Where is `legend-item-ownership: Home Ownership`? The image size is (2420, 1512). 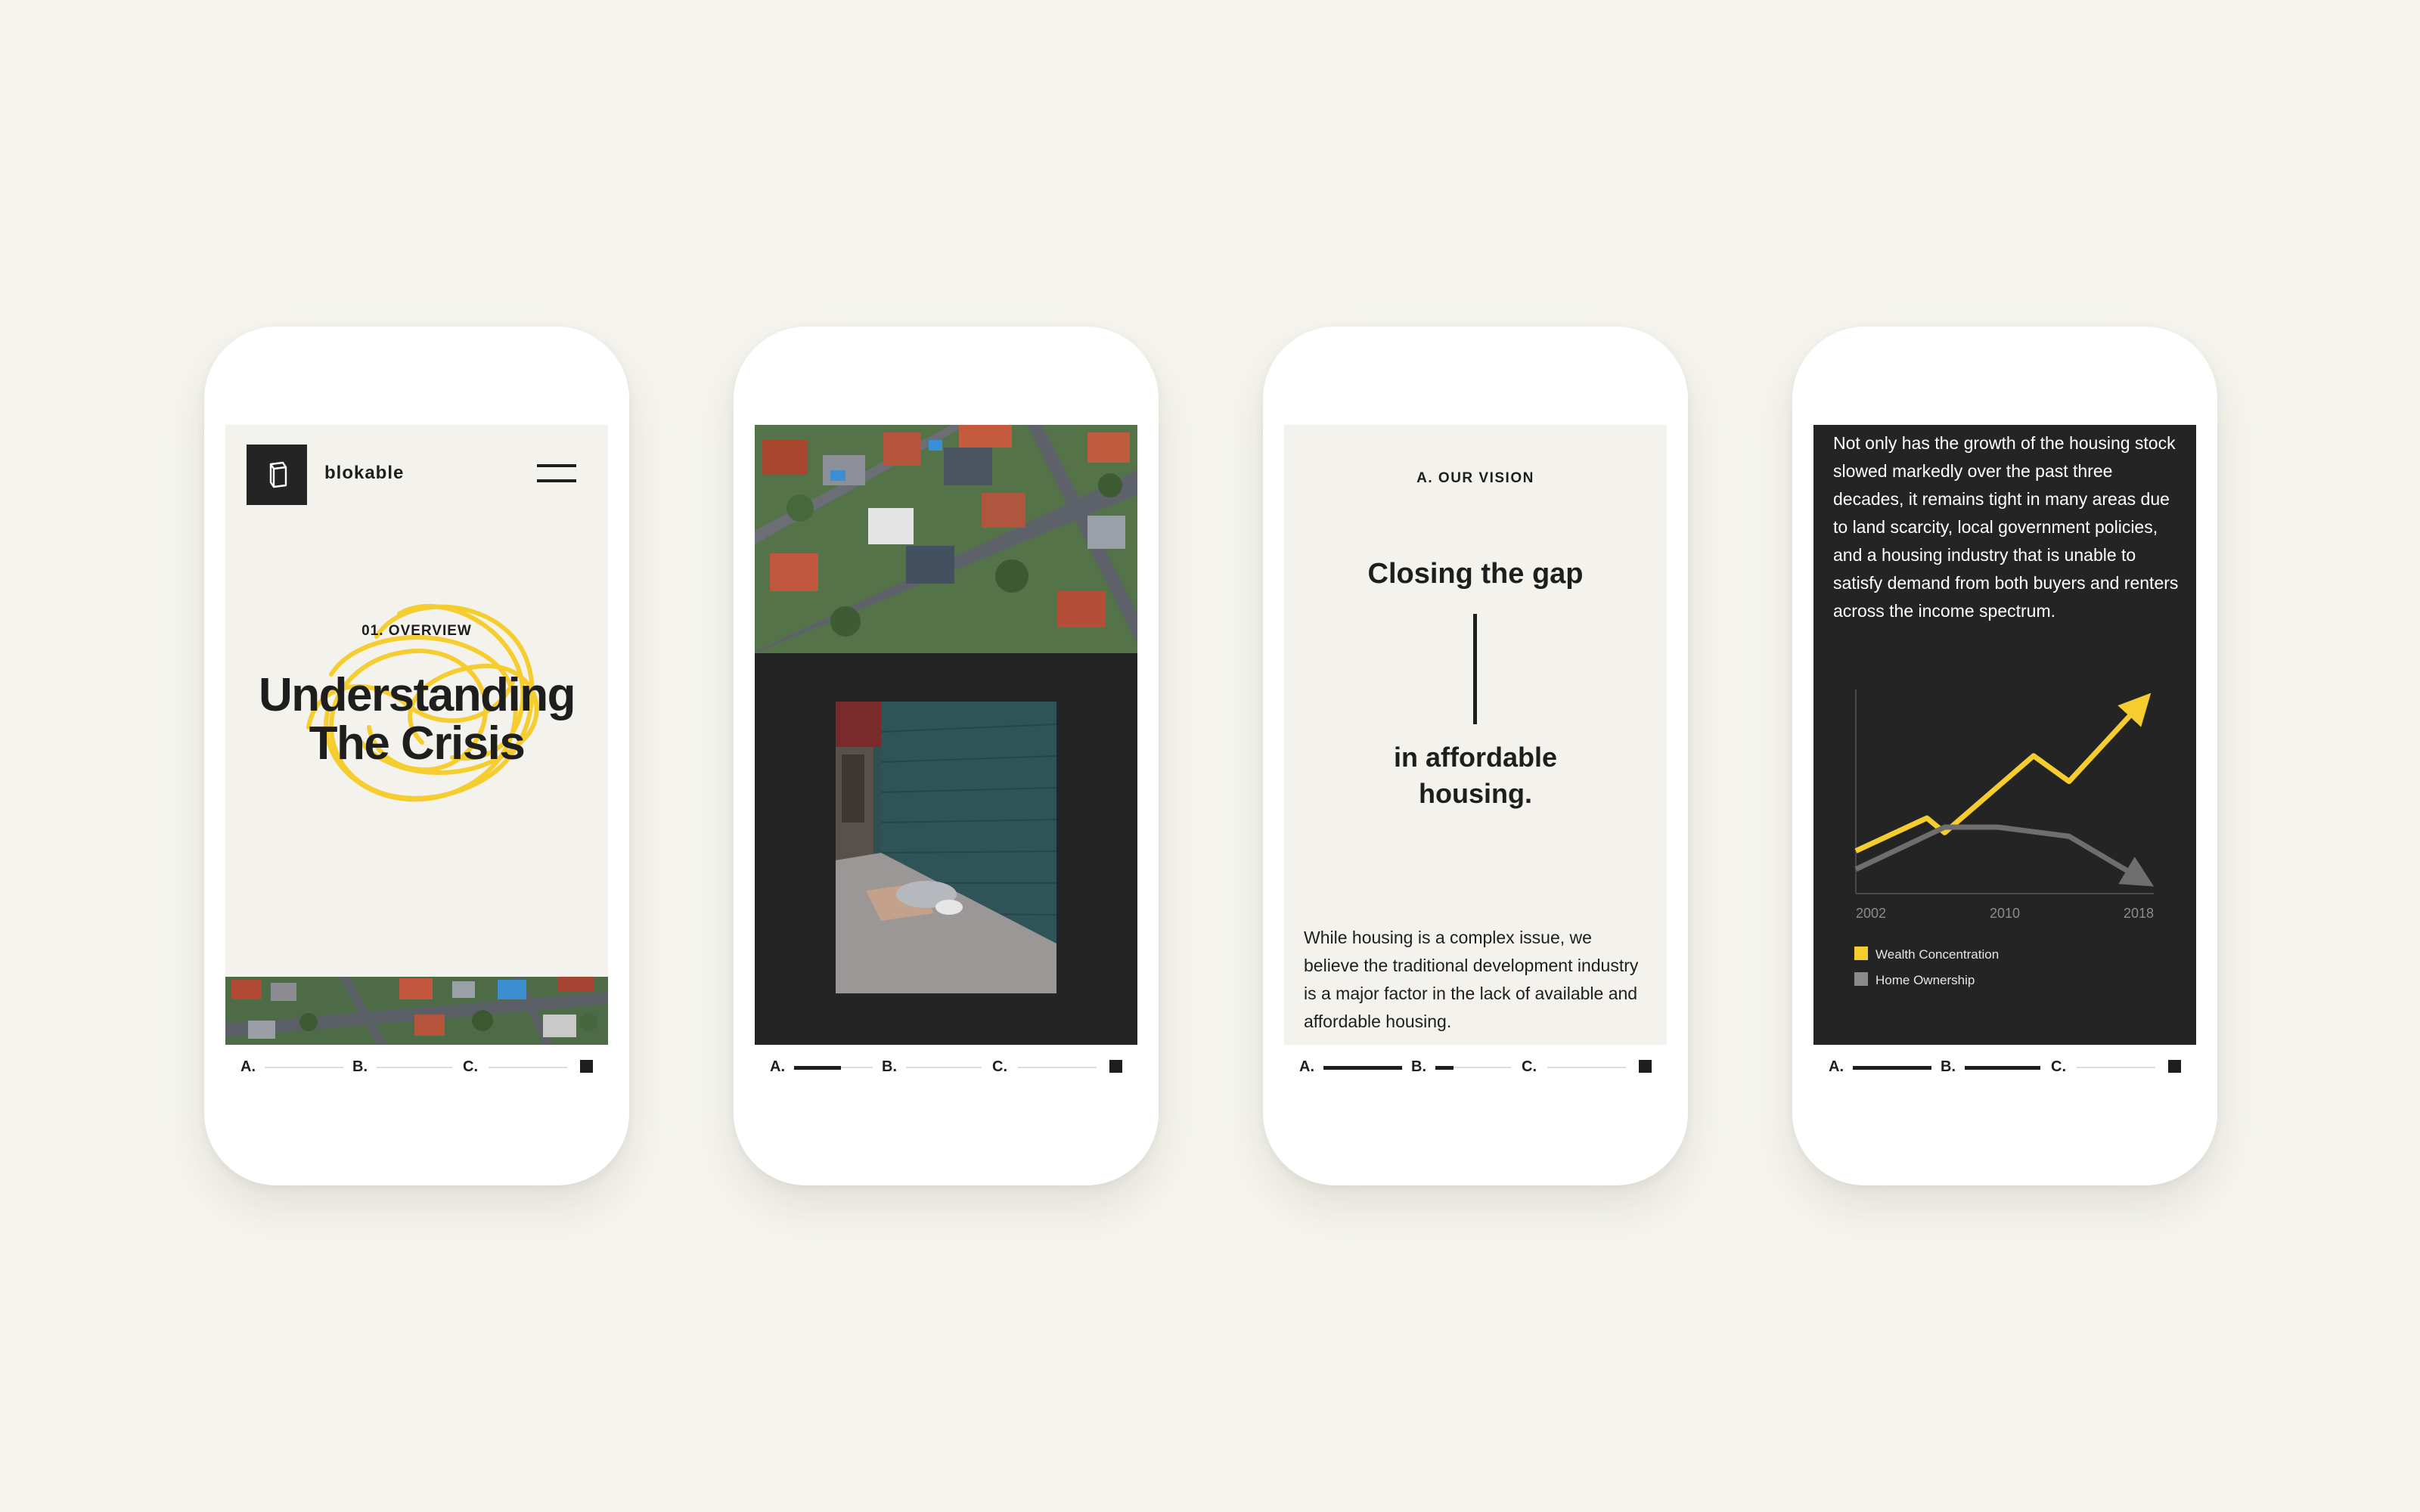
legend-item-ownership: Home Ownership is located at coordinates (1914, 980).